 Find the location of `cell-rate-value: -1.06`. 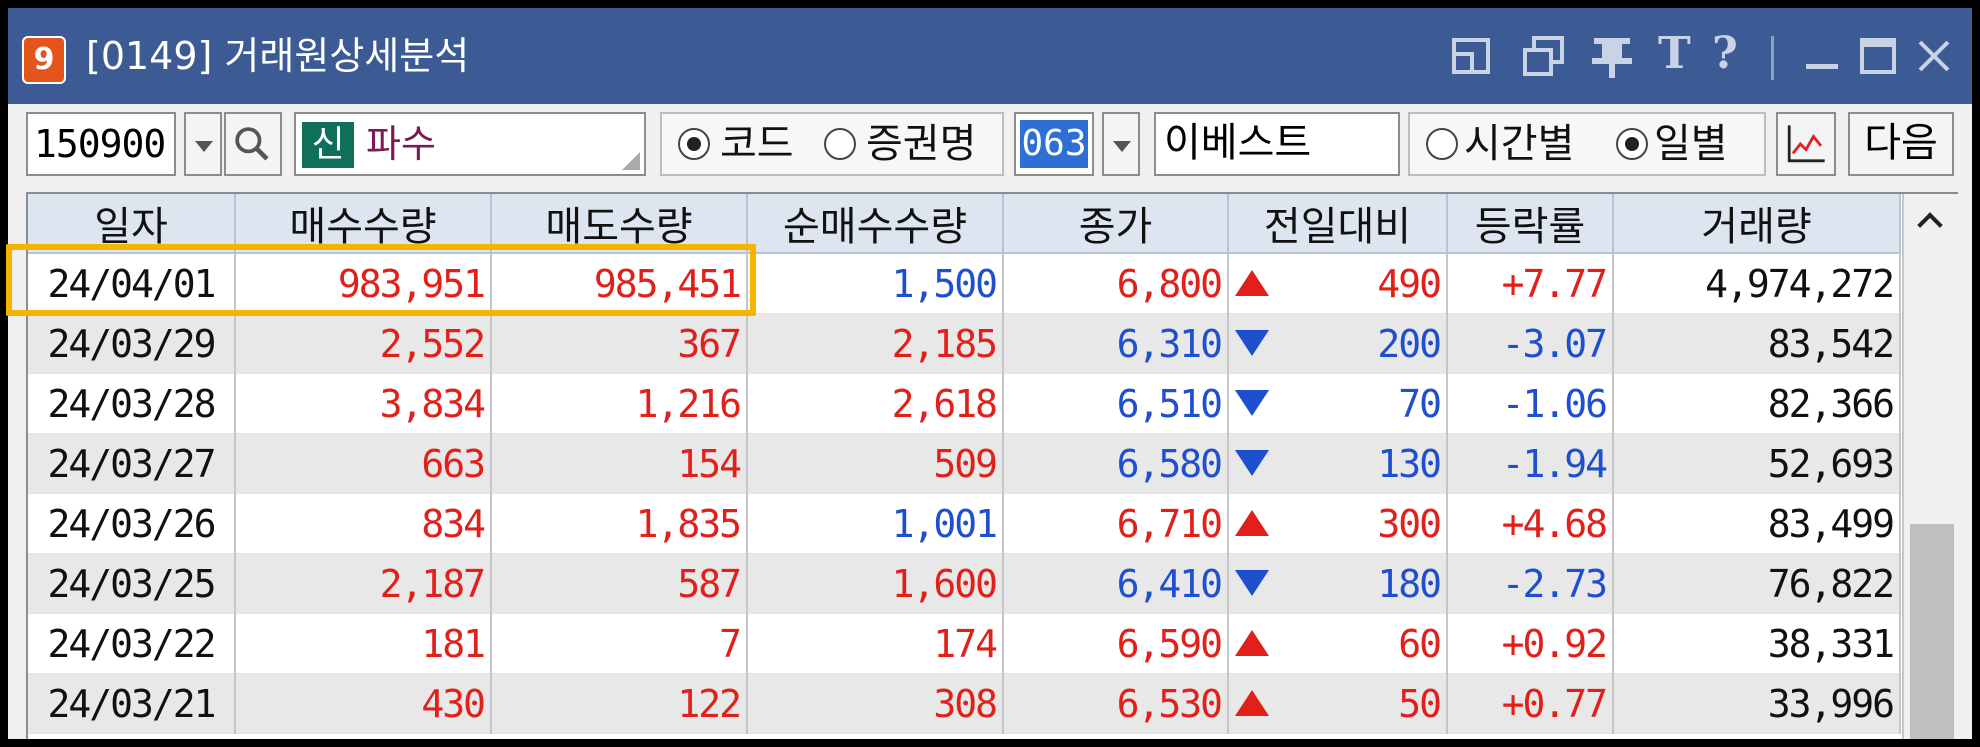

cell-rate-value: -1.06 is located at coordinates (1554, 403).